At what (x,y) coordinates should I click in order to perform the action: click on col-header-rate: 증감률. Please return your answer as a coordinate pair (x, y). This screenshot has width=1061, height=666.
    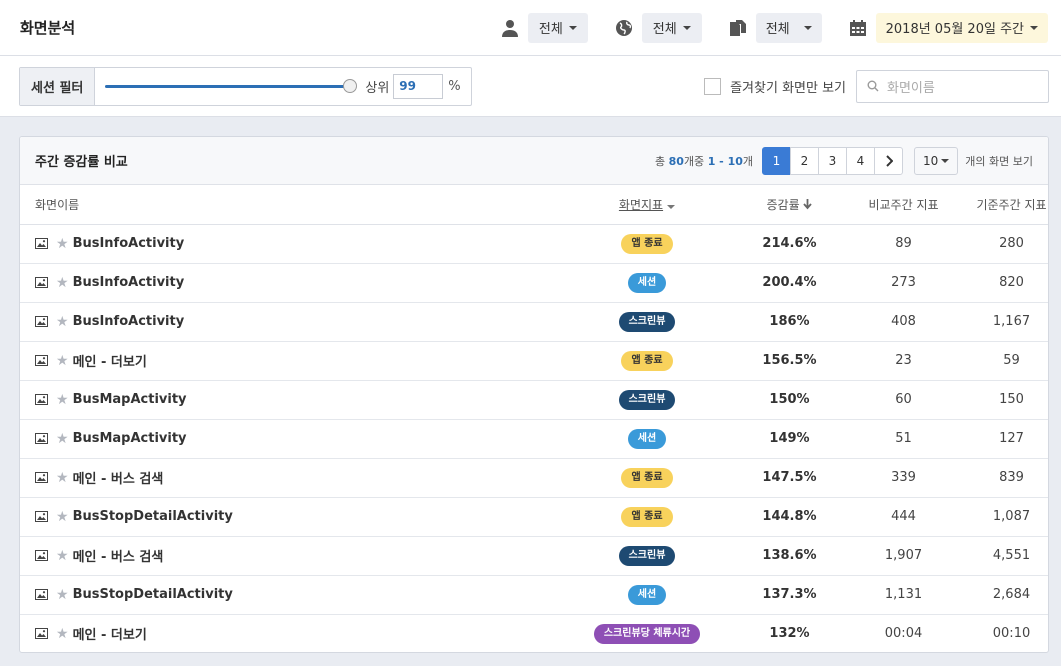
    Looking at the image, I should click on (789, 205).